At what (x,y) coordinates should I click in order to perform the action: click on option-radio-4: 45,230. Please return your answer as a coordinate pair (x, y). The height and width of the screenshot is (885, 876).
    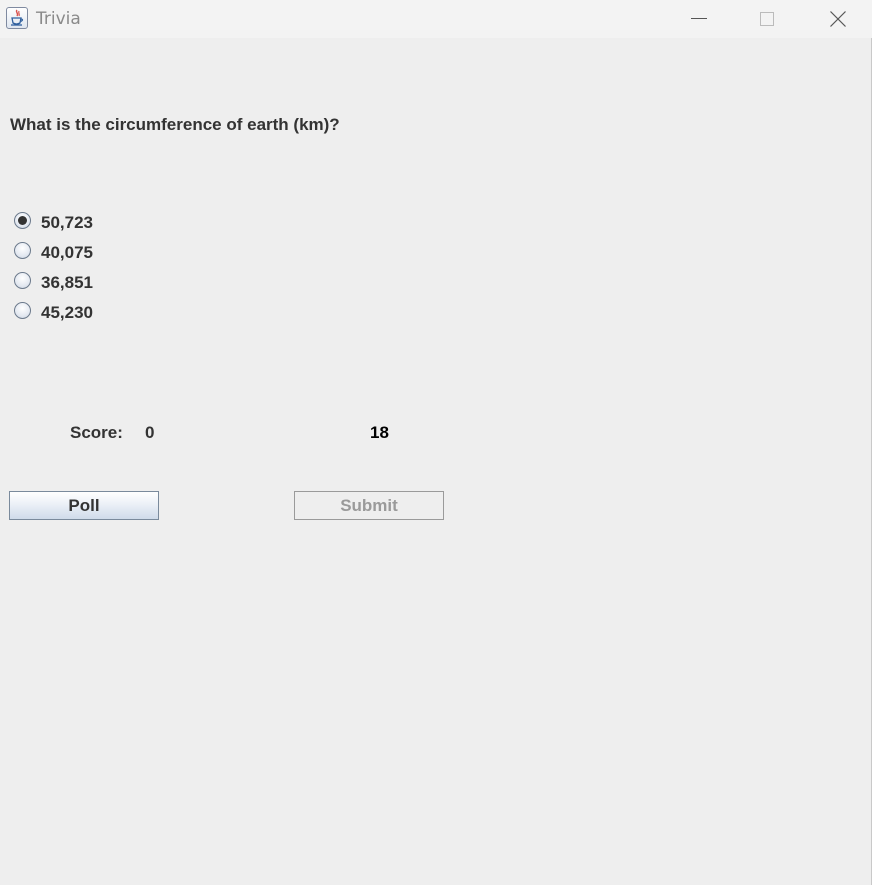
    Looking at the image, I should click on (74, 312).